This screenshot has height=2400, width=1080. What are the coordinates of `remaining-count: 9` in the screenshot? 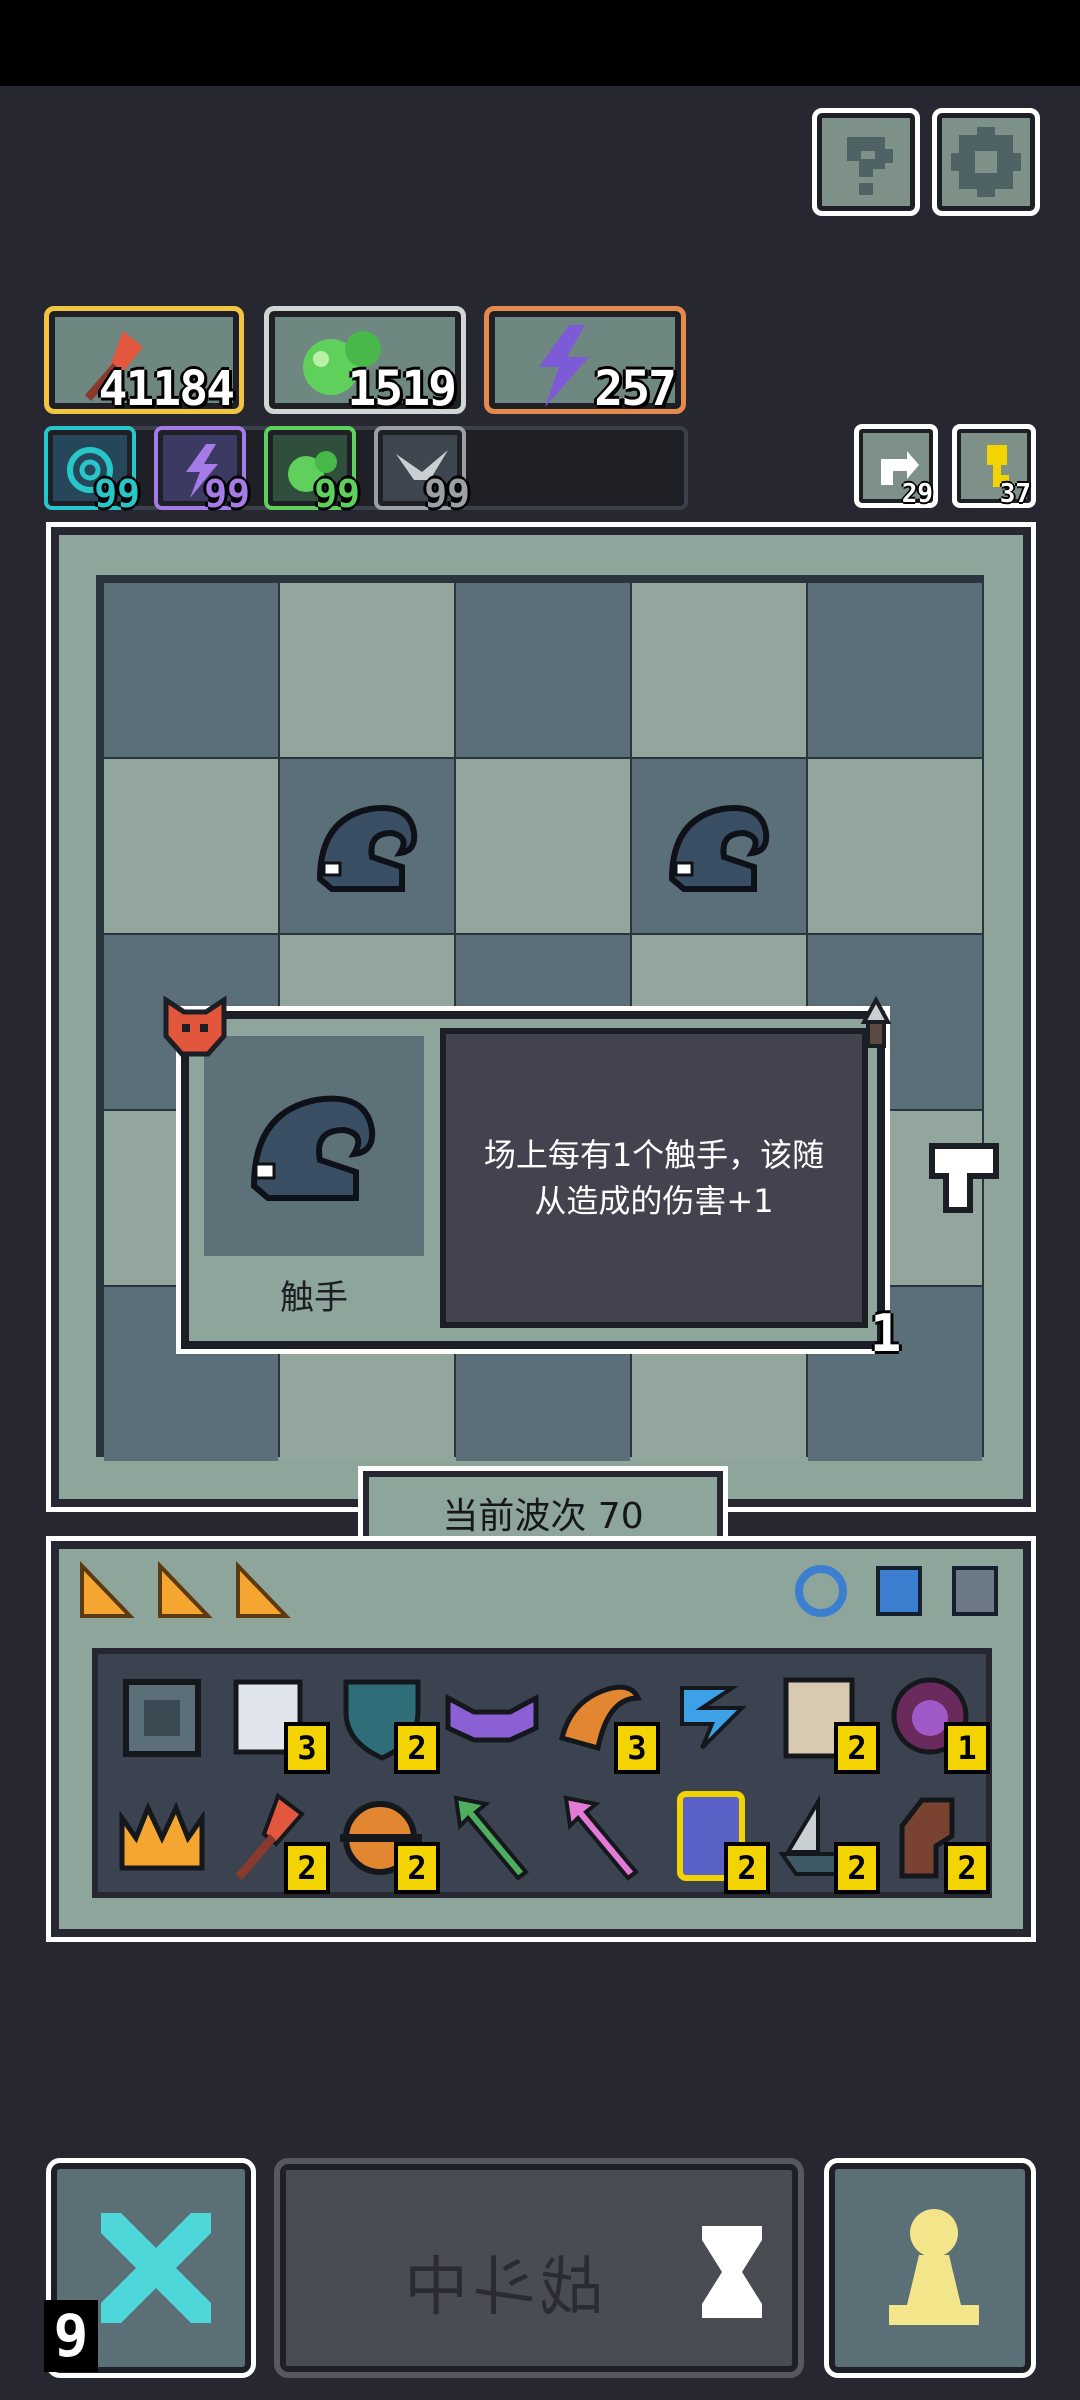 It's located at (71, 2336).